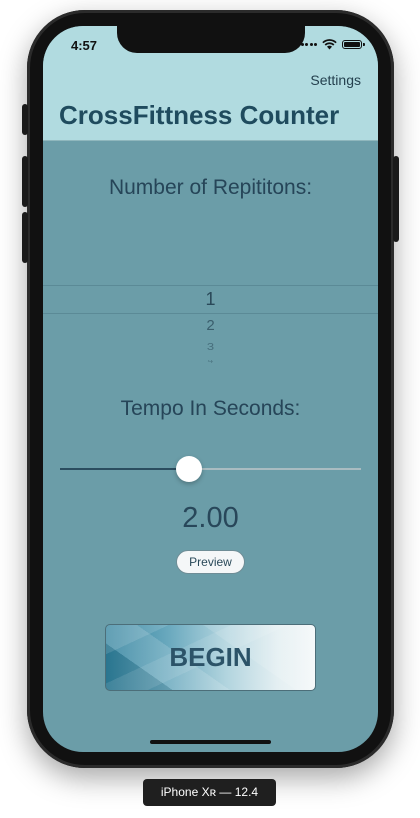 The height and width of the screenshot is (818, 420). I want to click on picker-item: 4, so click(210, 363).